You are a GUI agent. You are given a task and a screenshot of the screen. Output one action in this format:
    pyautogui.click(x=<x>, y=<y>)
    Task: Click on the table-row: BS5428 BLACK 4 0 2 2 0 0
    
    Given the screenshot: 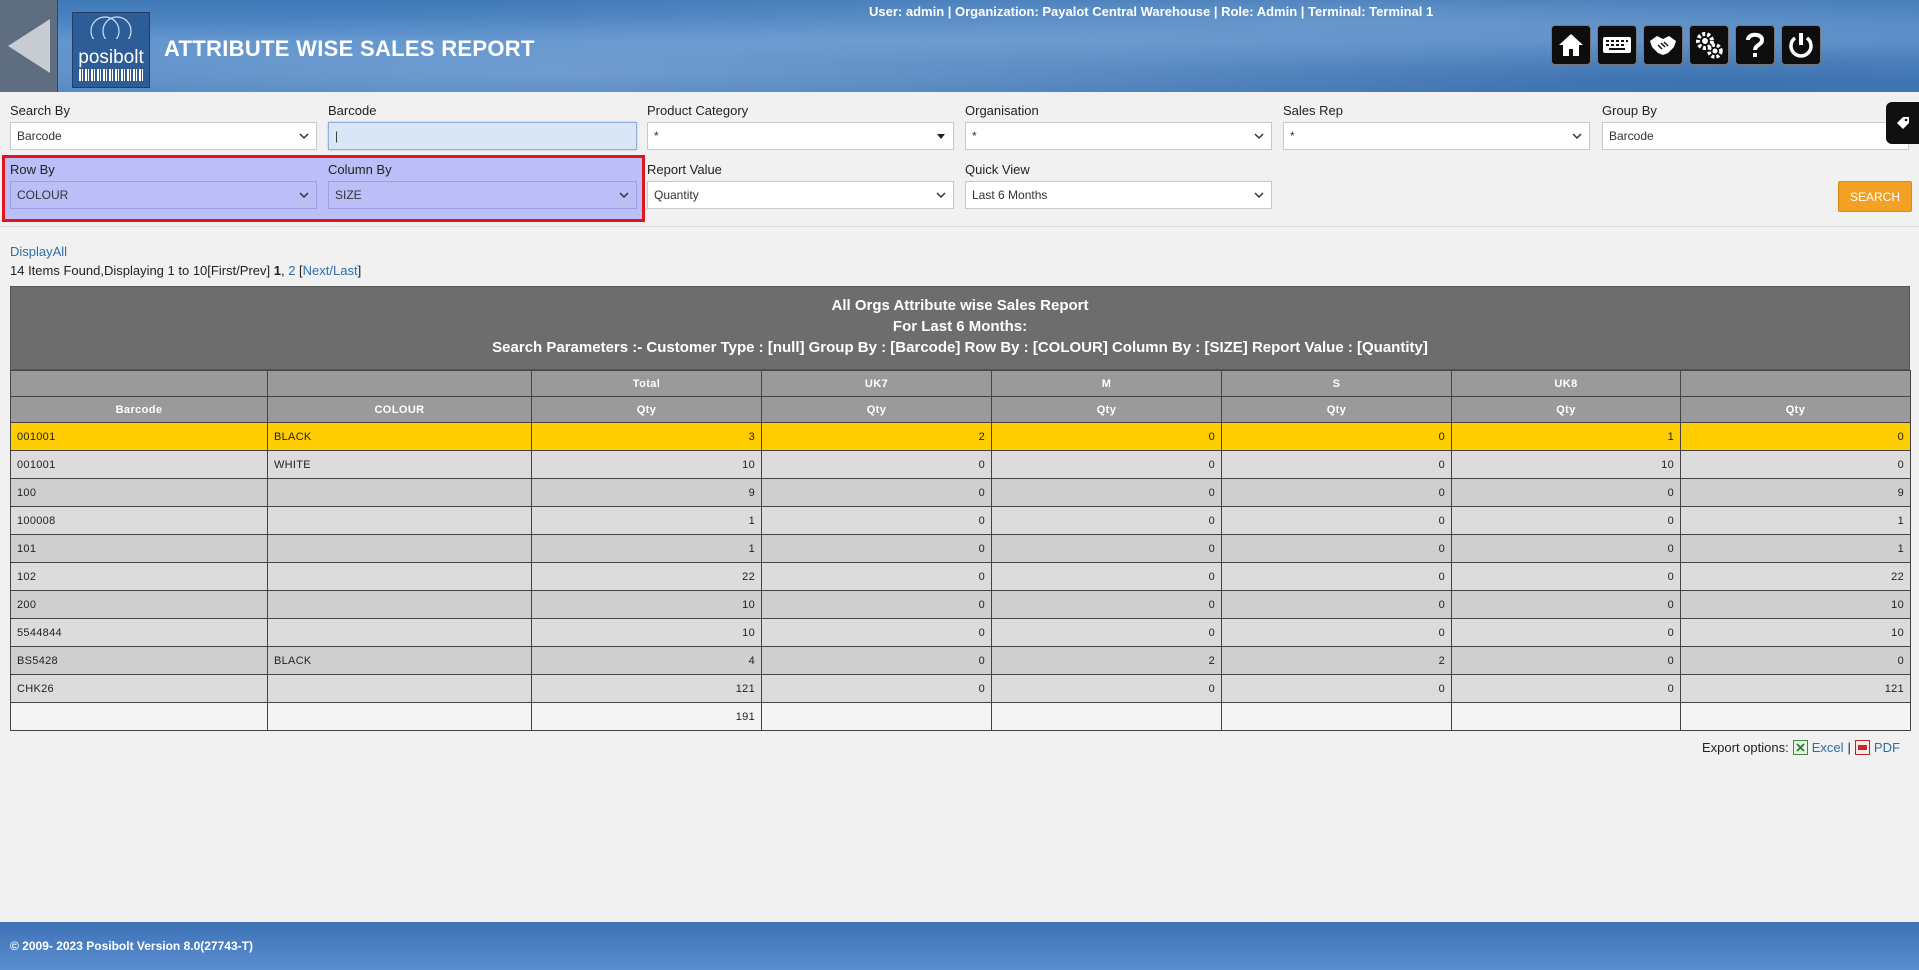 What is the action you would take?
    pyautogui.click(x=960, y=660)
    